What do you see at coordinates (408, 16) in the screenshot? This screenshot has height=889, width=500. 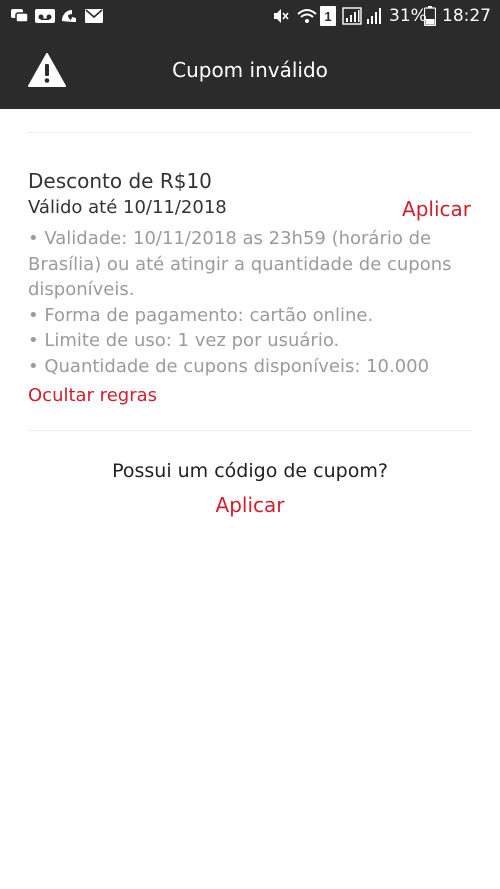 I see `battery-percentage: 31%` at bounding box center [408, 16].